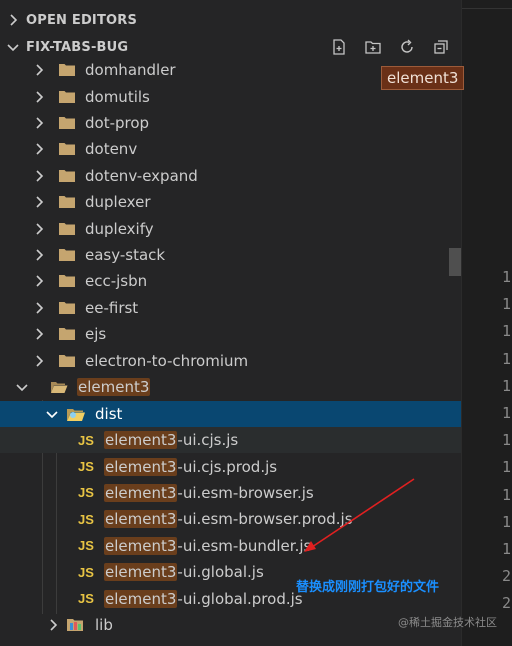 The width and height of the screenshot is (512, 646). I want to click on tree-file-row: JS element3 -ui.esm-bundler.js, so click(230, 546).